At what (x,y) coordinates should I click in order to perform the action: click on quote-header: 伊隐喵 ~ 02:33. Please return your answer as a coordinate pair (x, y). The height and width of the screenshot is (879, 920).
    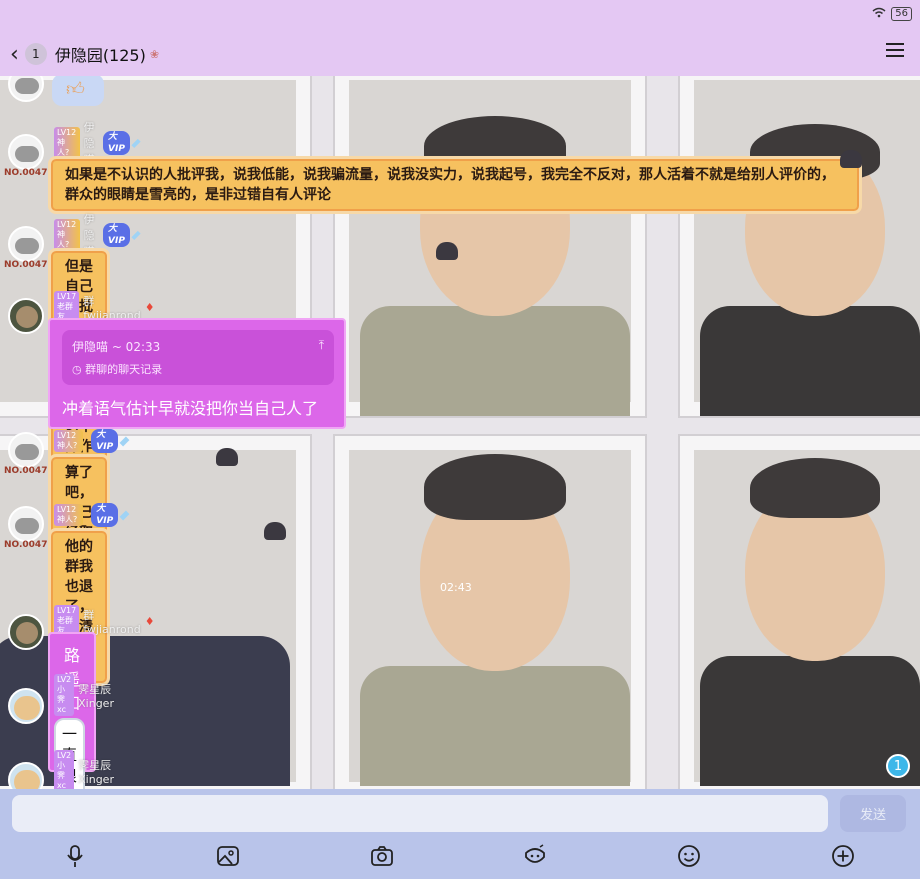
    Looking at the image, I should click on (116, 347).